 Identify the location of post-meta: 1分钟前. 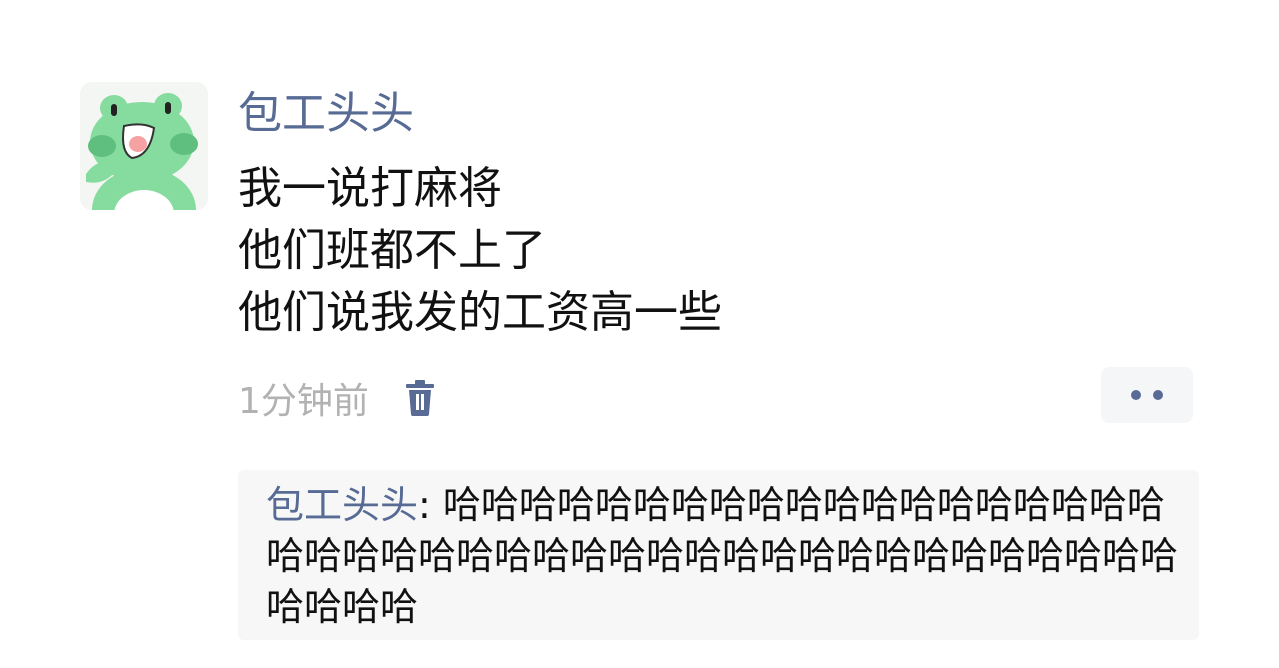
(337, 398).